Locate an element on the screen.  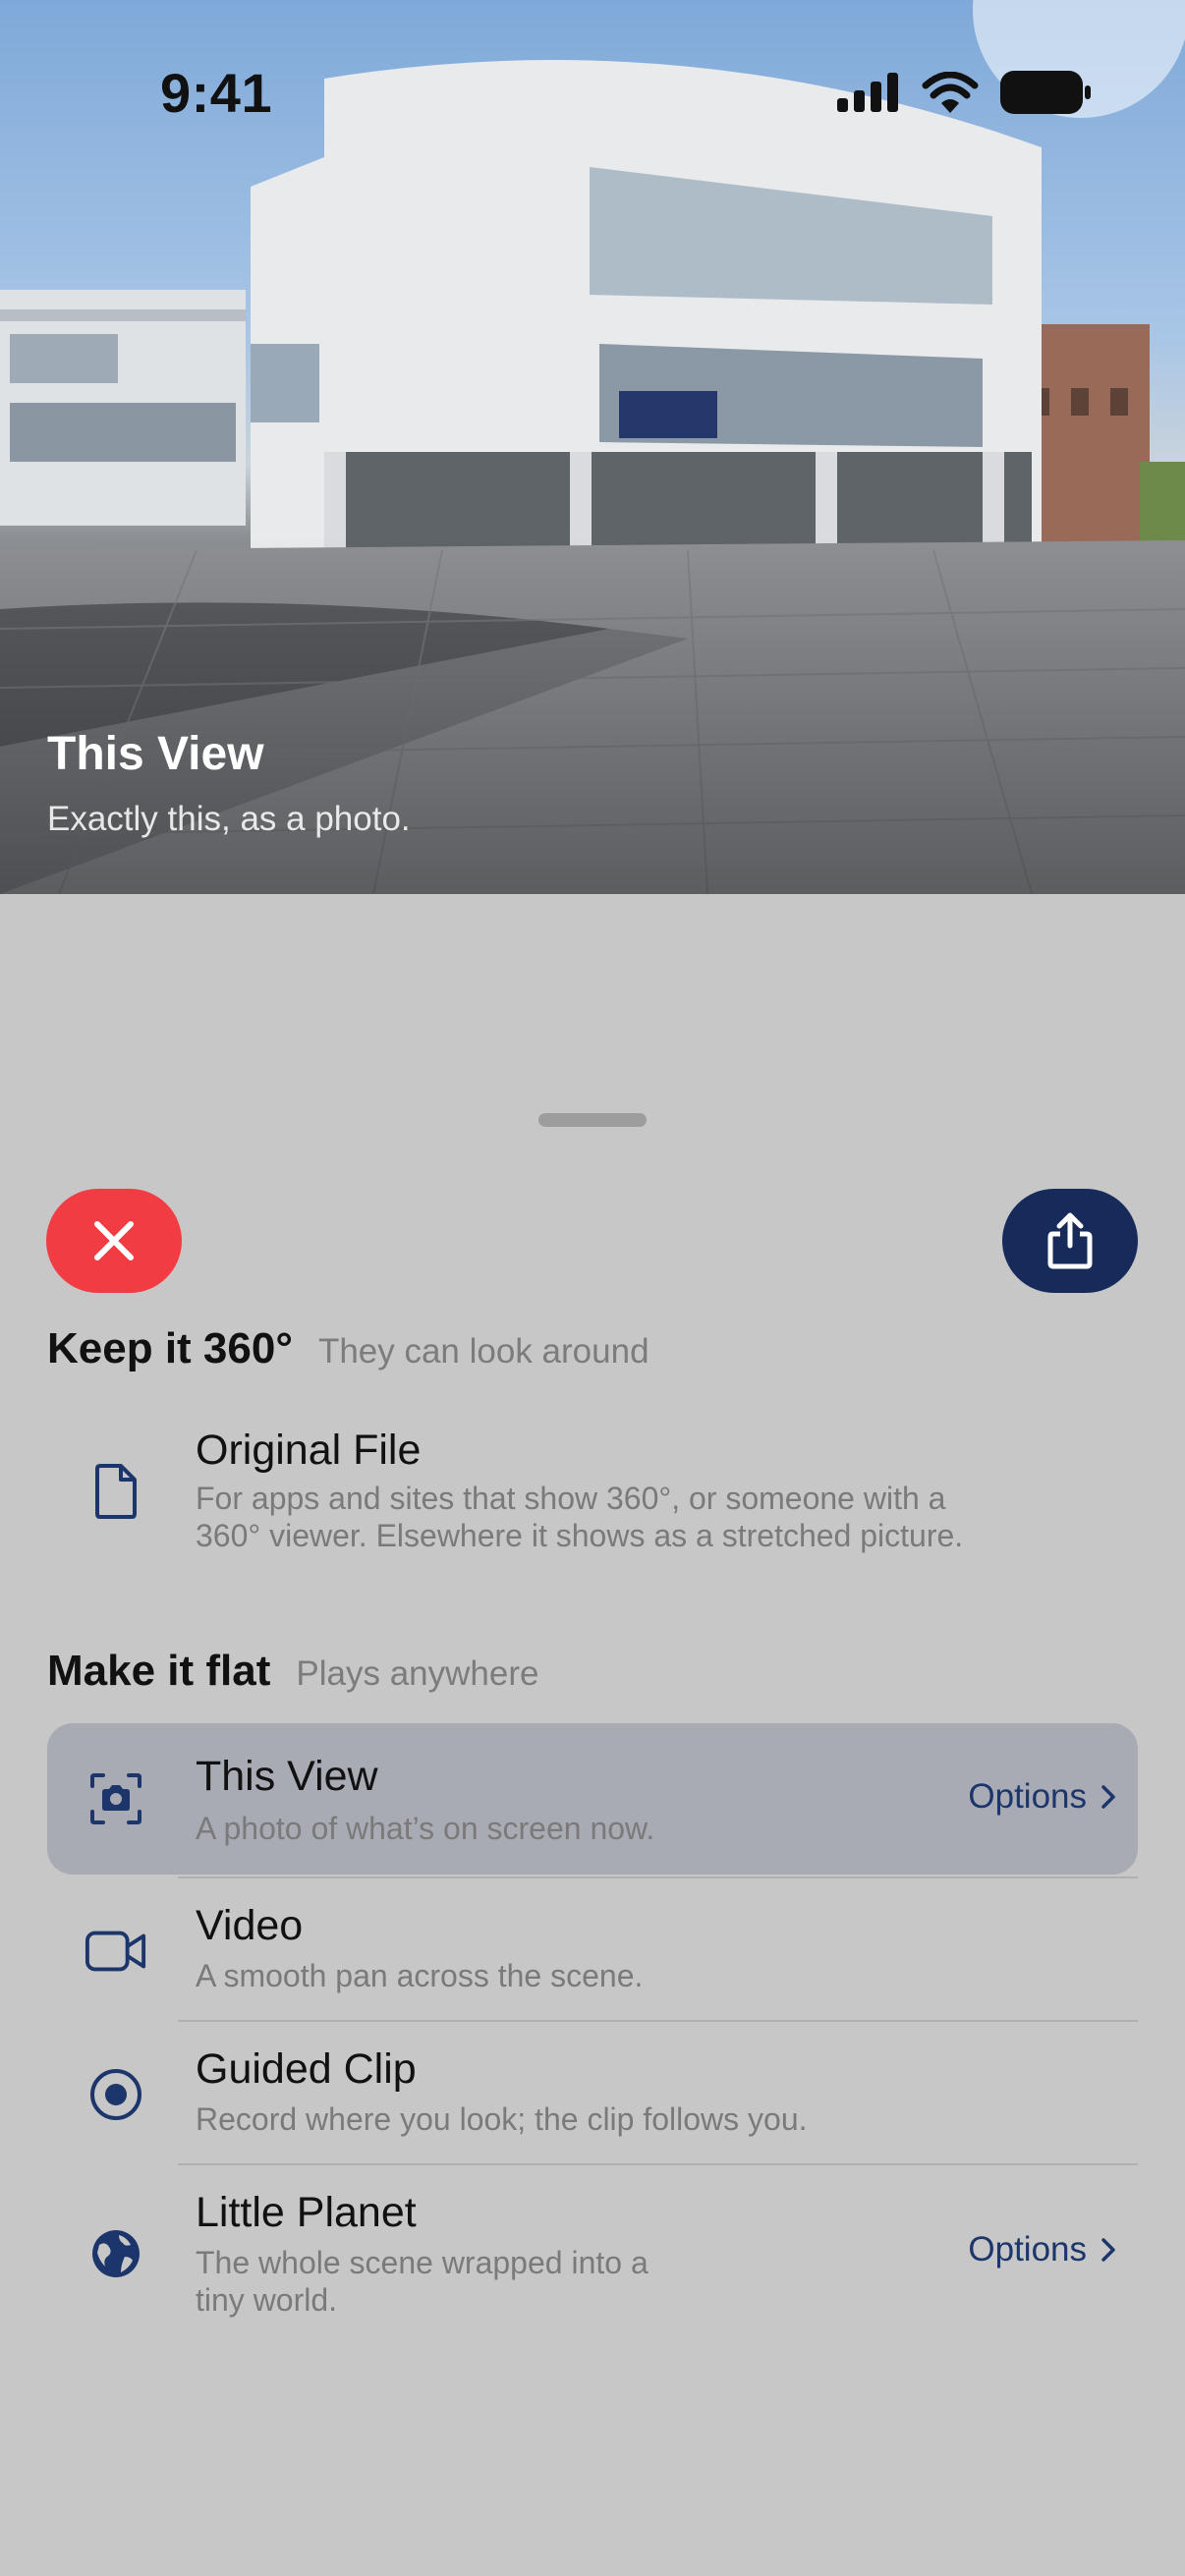
option-title: Video is located at coordinates (250, 1925).